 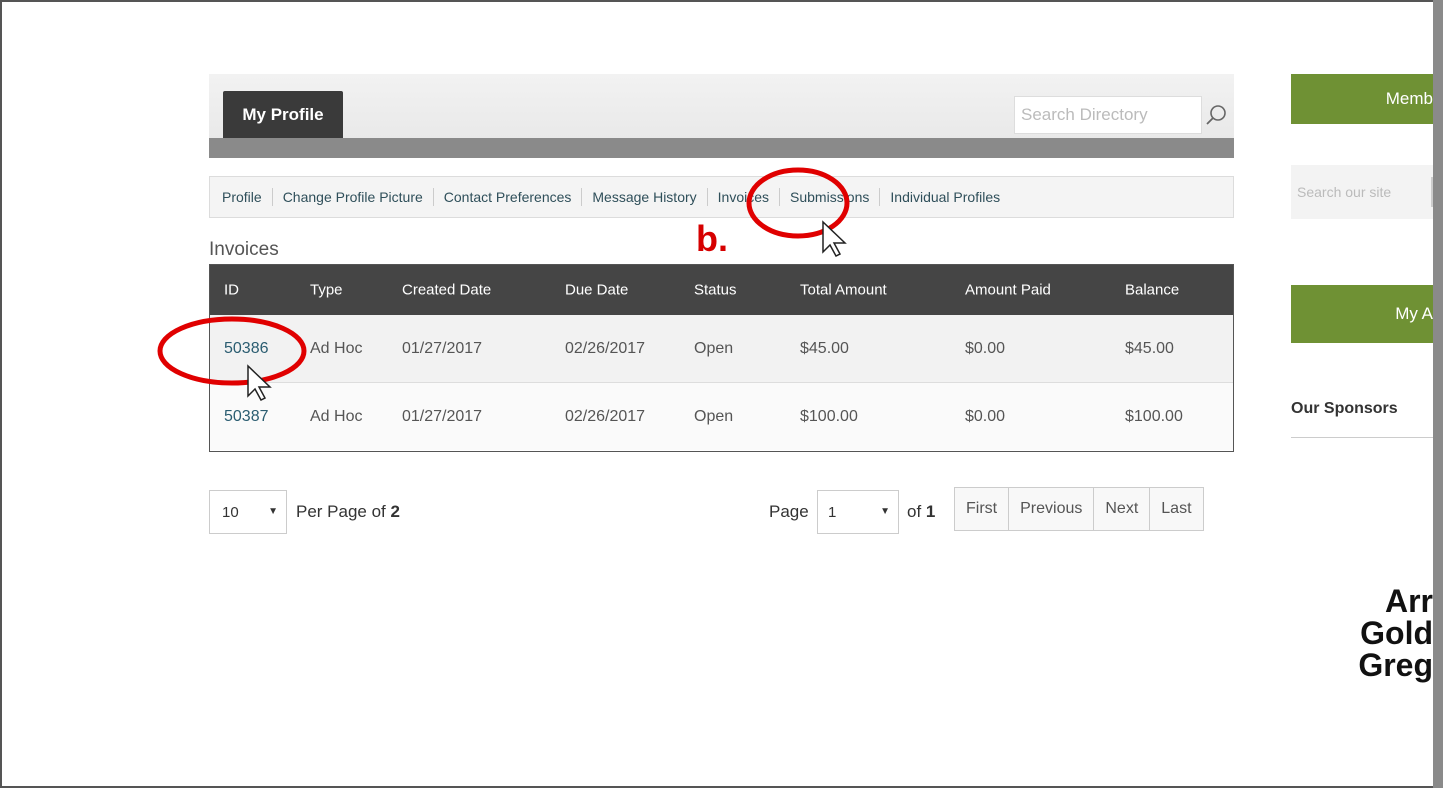 I want to click on annotation-overlay, so click(x=503, y=284).